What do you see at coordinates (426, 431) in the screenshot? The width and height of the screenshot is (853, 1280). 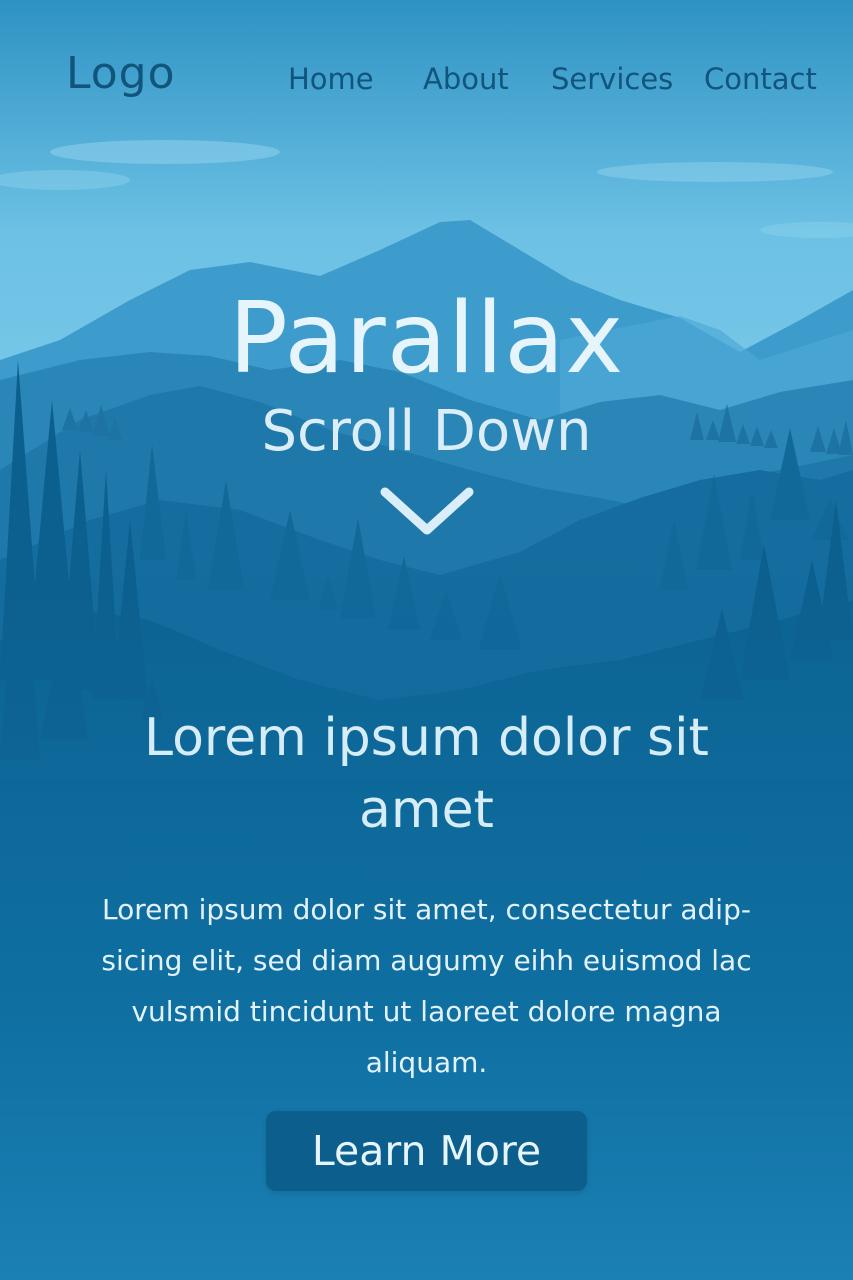 I see `hero-subtitle: Scroll Down` at bounding box center [426, 431].